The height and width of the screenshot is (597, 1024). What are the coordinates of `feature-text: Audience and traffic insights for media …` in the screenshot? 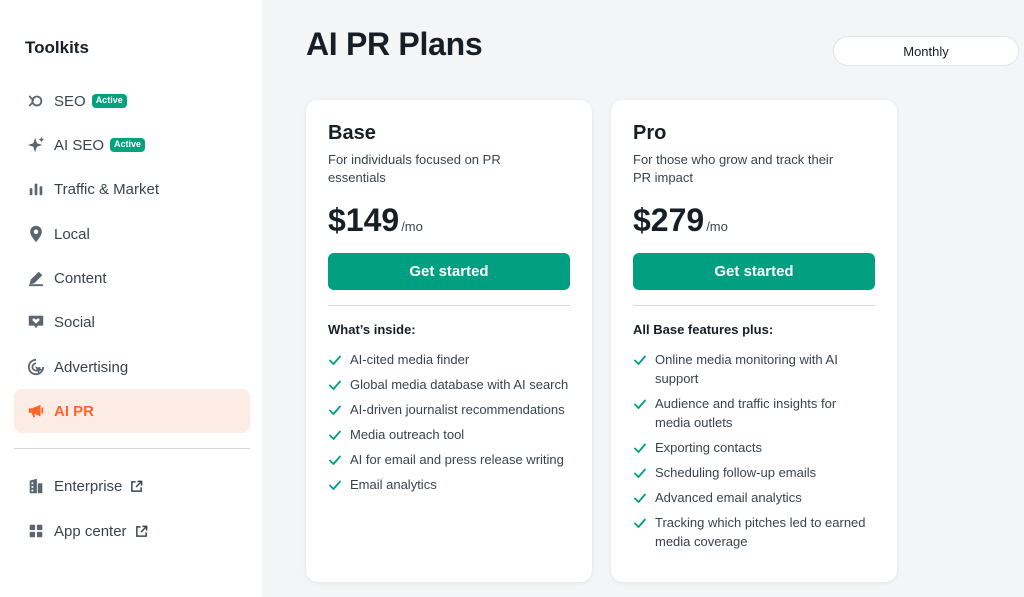 It's located at (746, 413).